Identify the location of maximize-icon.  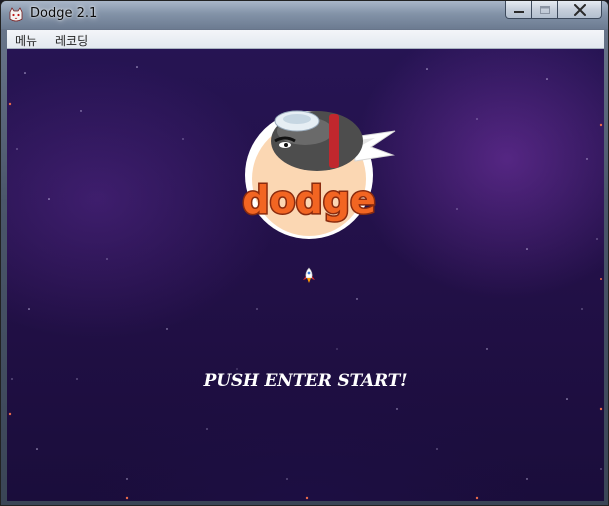
(544, 9).